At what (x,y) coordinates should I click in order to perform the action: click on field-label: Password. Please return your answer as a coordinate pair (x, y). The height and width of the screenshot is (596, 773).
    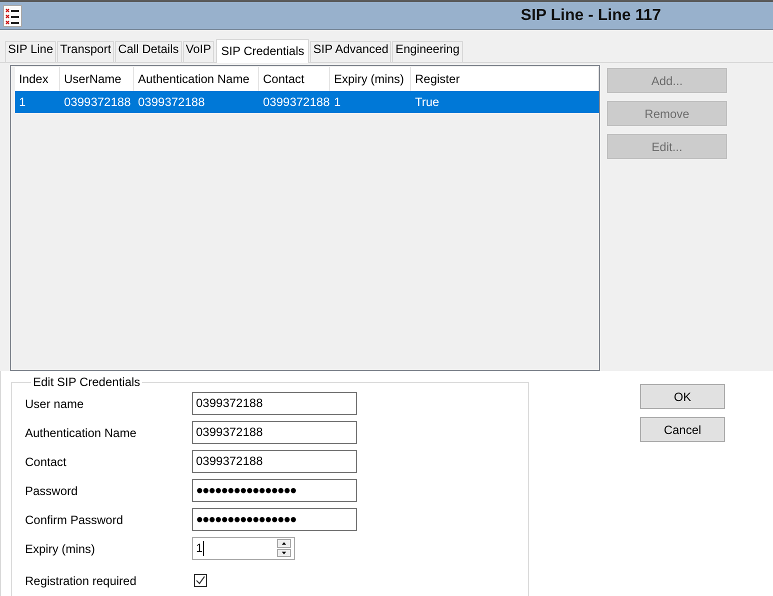
    Looking at the image, I should click on (52, 491).